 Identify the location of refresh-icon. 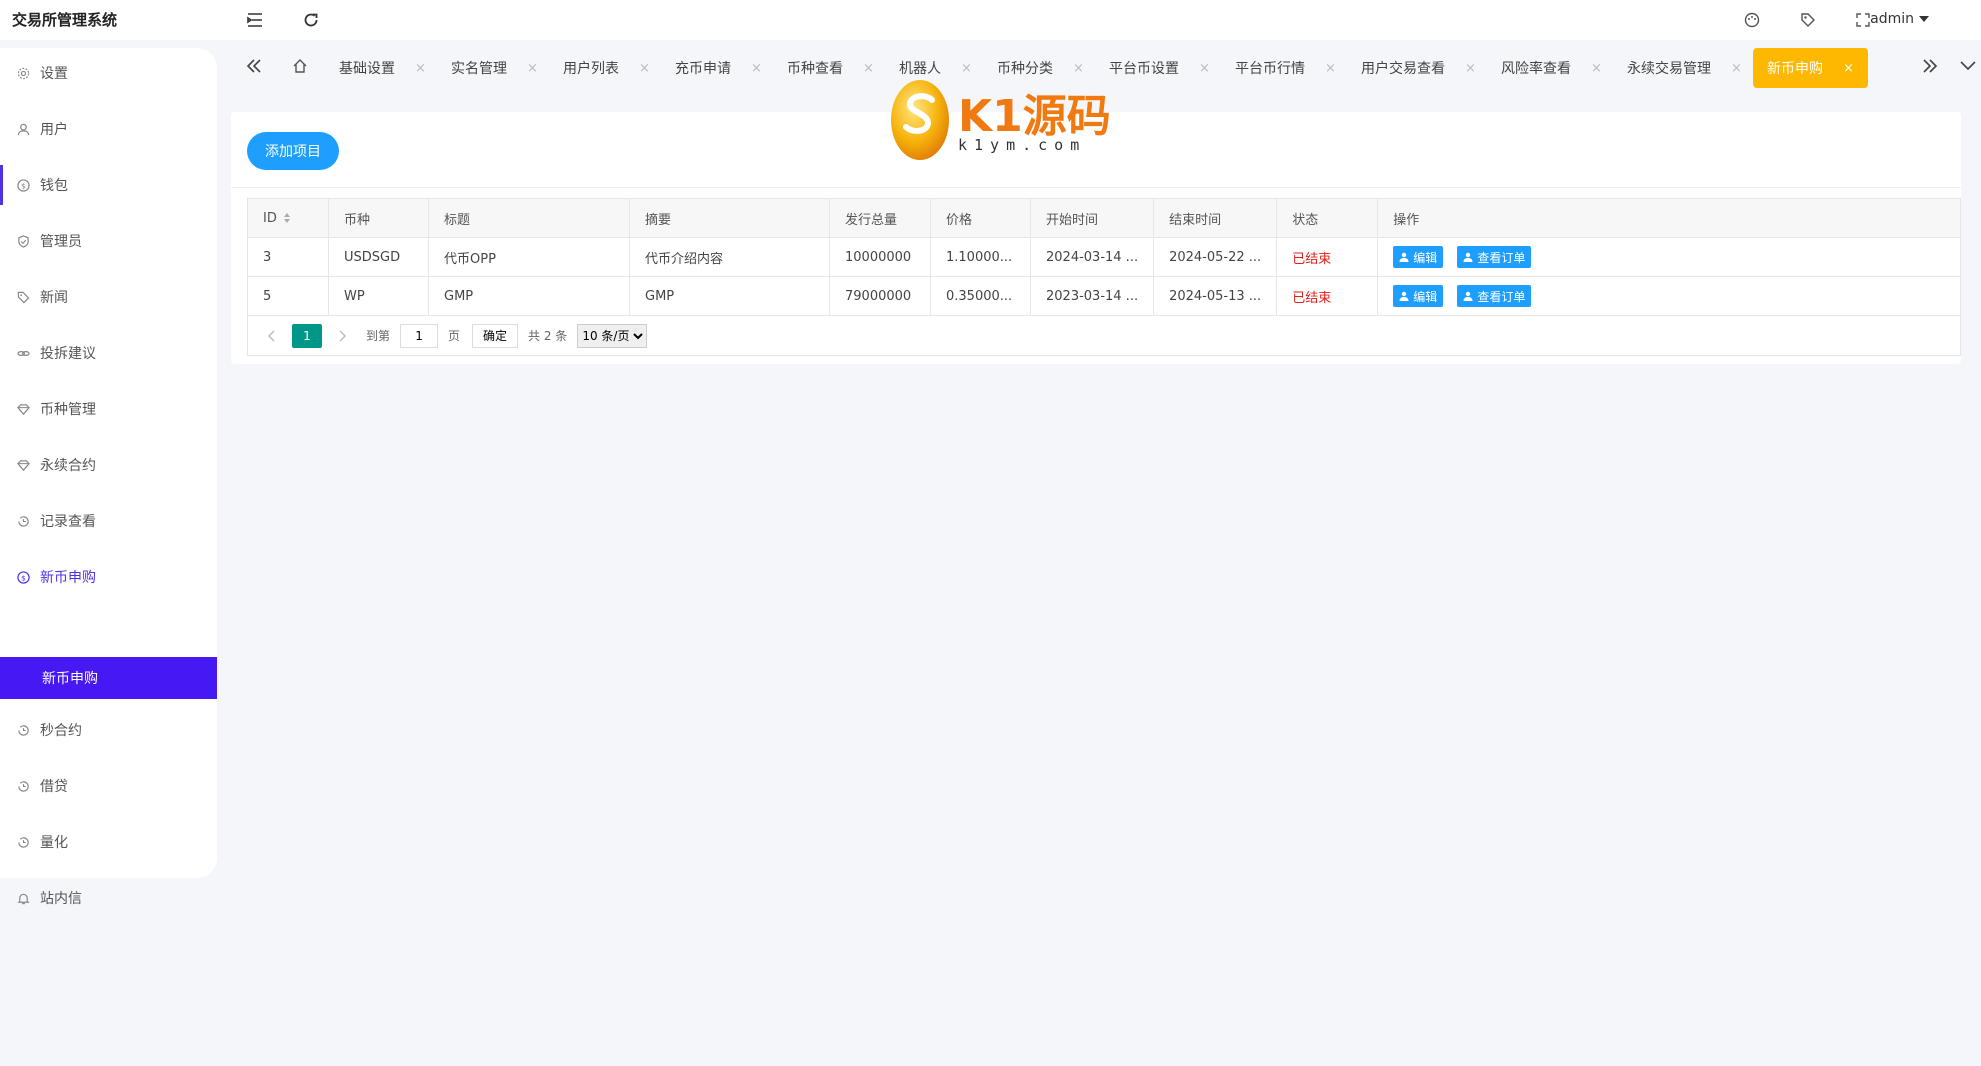
(311, 20).